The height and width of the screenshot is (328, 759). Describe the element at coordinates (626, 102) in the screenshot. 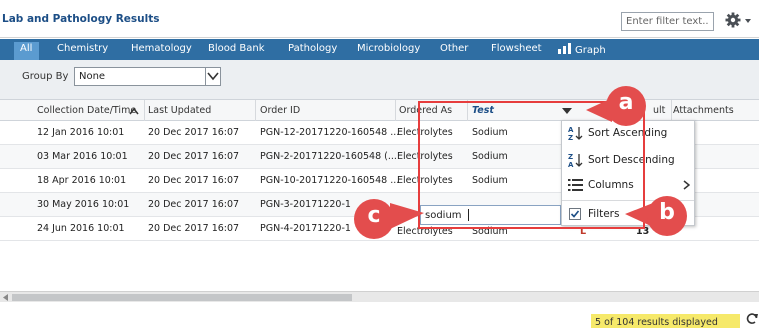

I see `callout-label: a` at that location.